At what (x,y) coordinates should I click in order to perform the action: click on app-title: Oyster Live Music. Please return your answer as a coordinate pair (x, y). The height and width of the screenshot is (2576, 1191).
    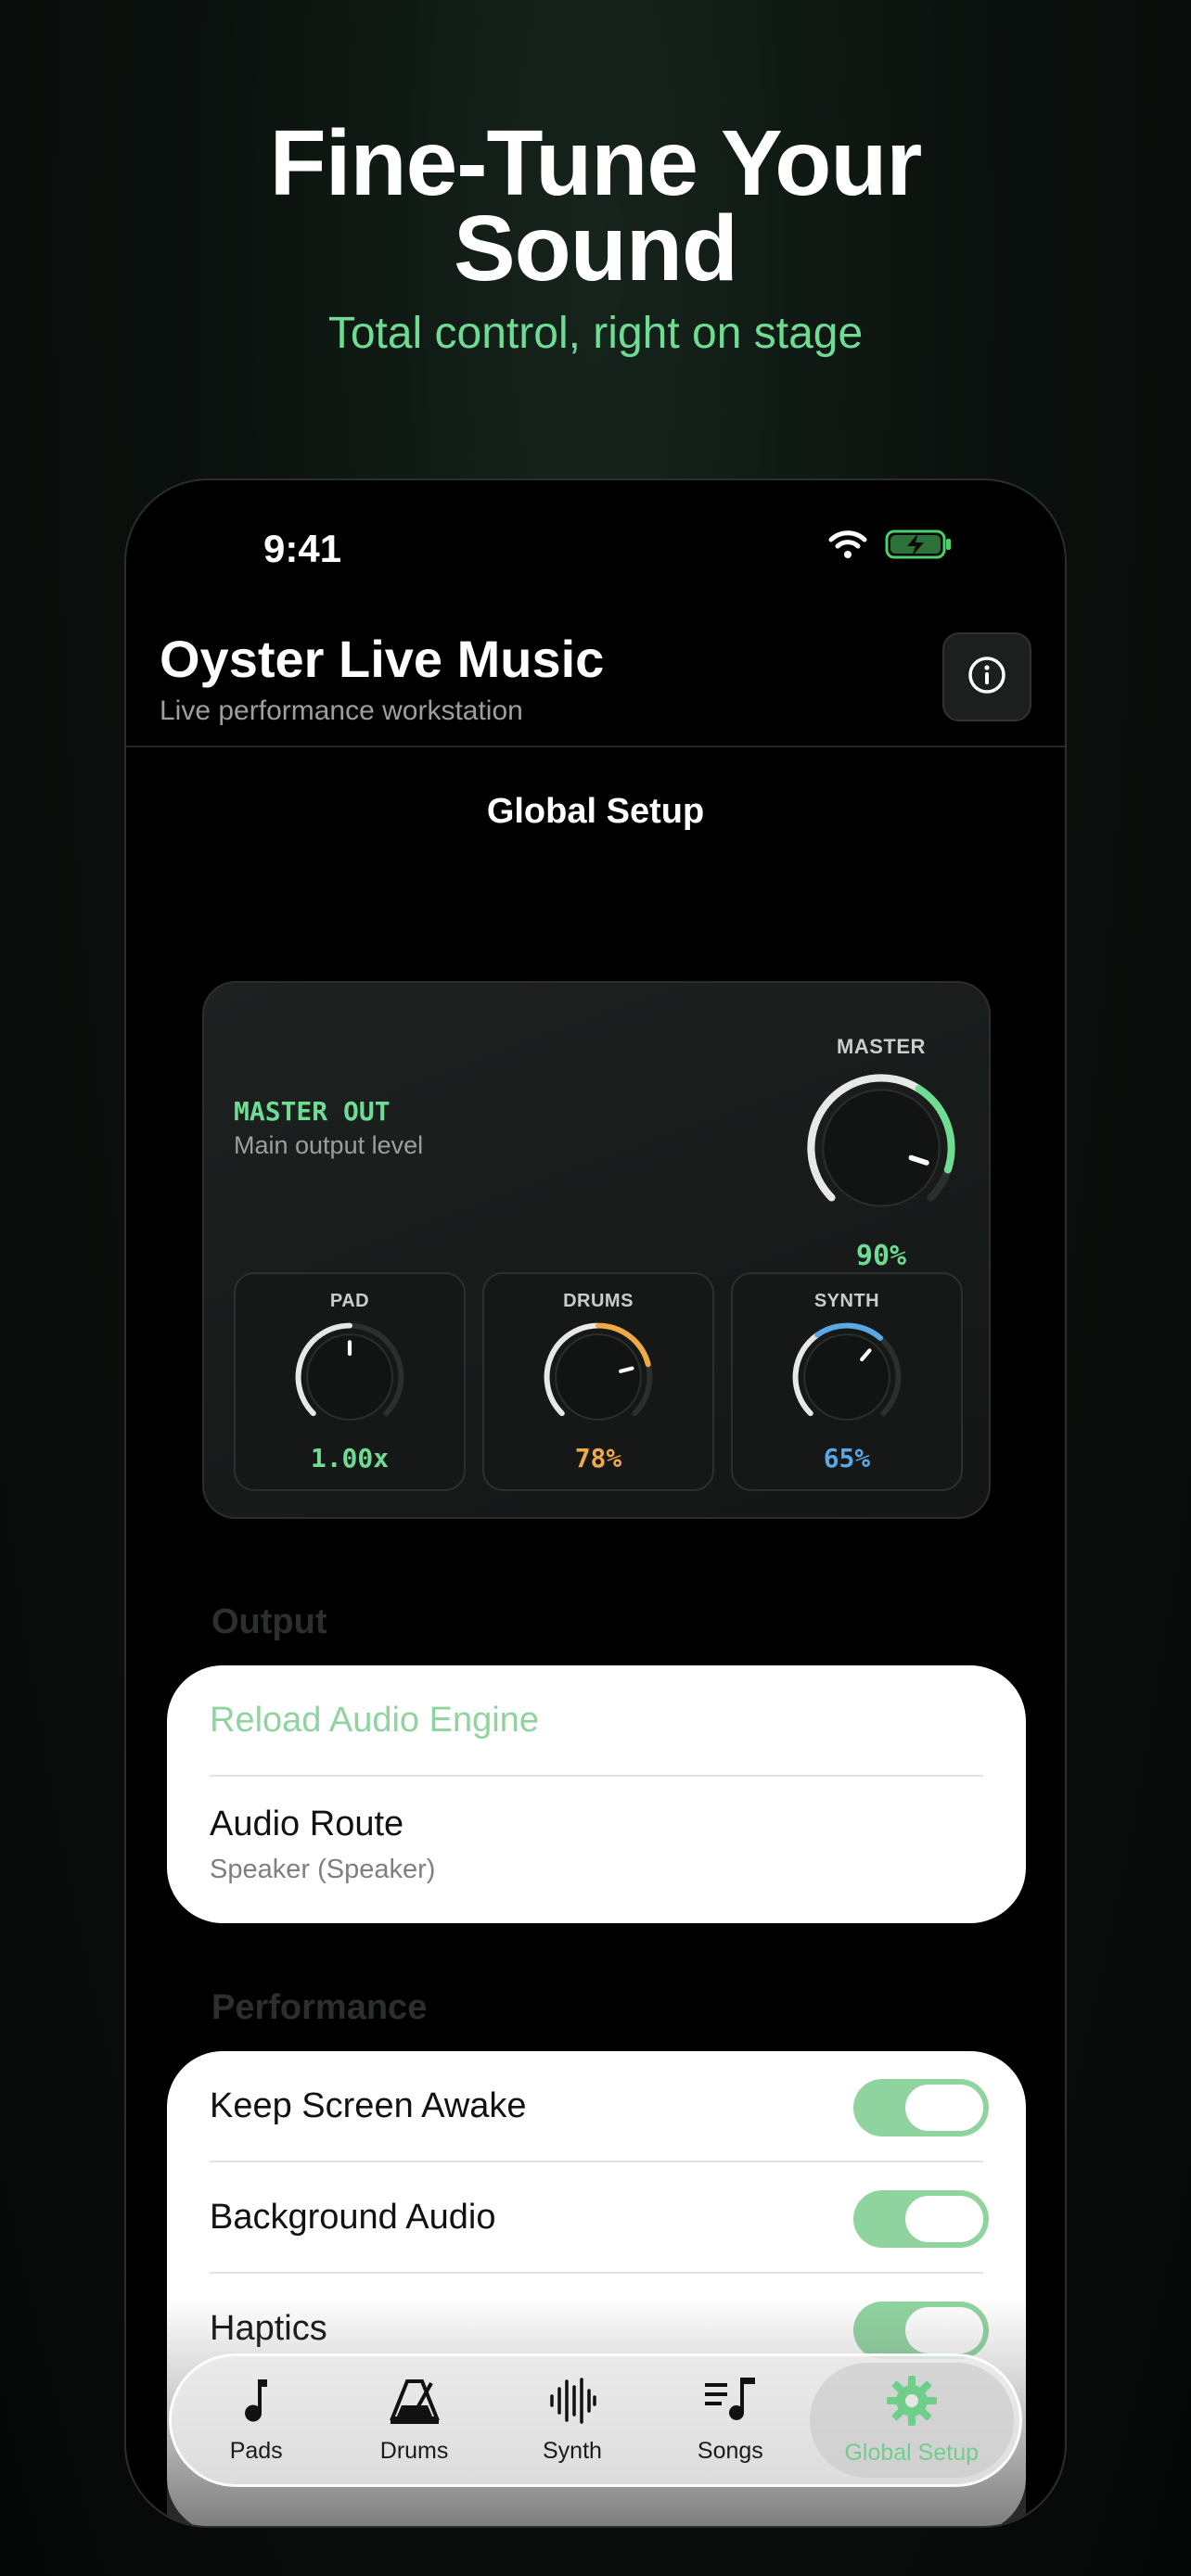
    Looking at the image, I should click on (382, 659).